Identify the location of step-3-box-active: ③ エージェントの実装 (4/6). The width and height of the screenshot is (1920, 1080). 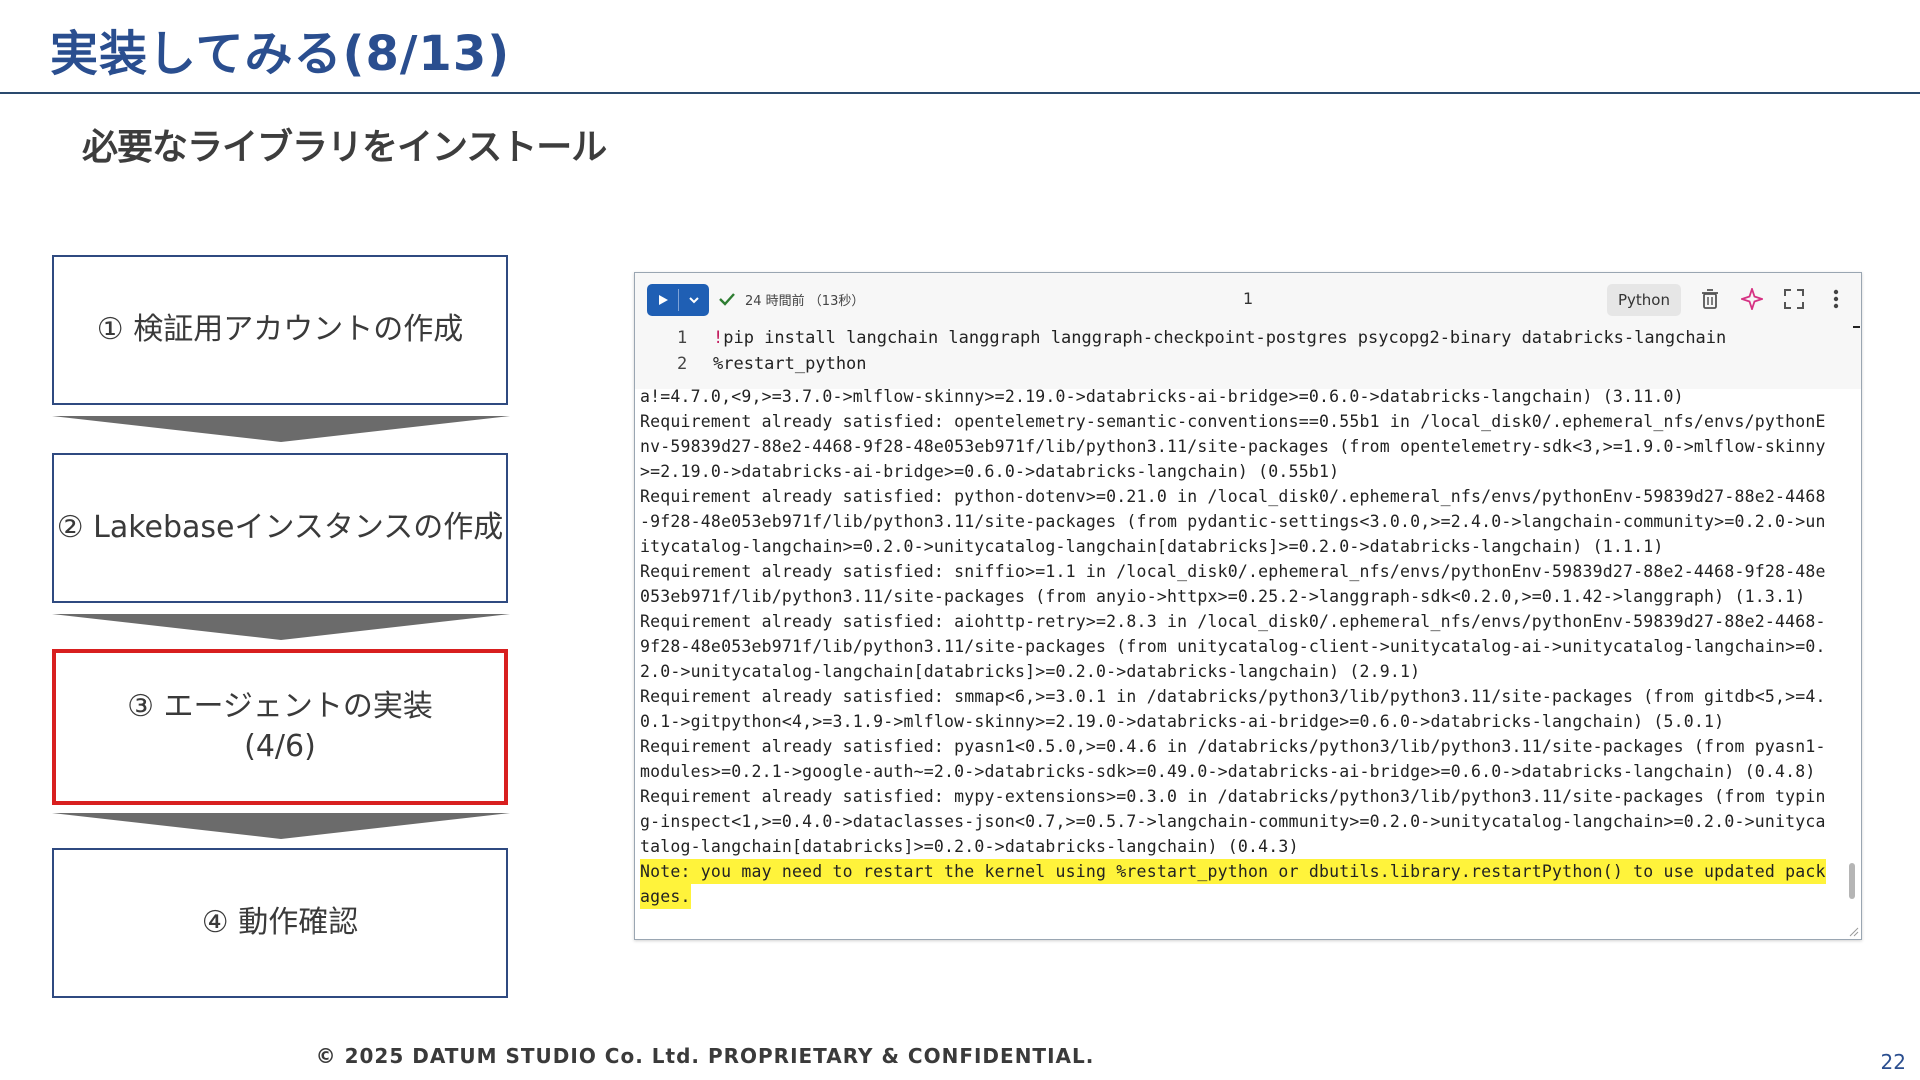
(280, 727).